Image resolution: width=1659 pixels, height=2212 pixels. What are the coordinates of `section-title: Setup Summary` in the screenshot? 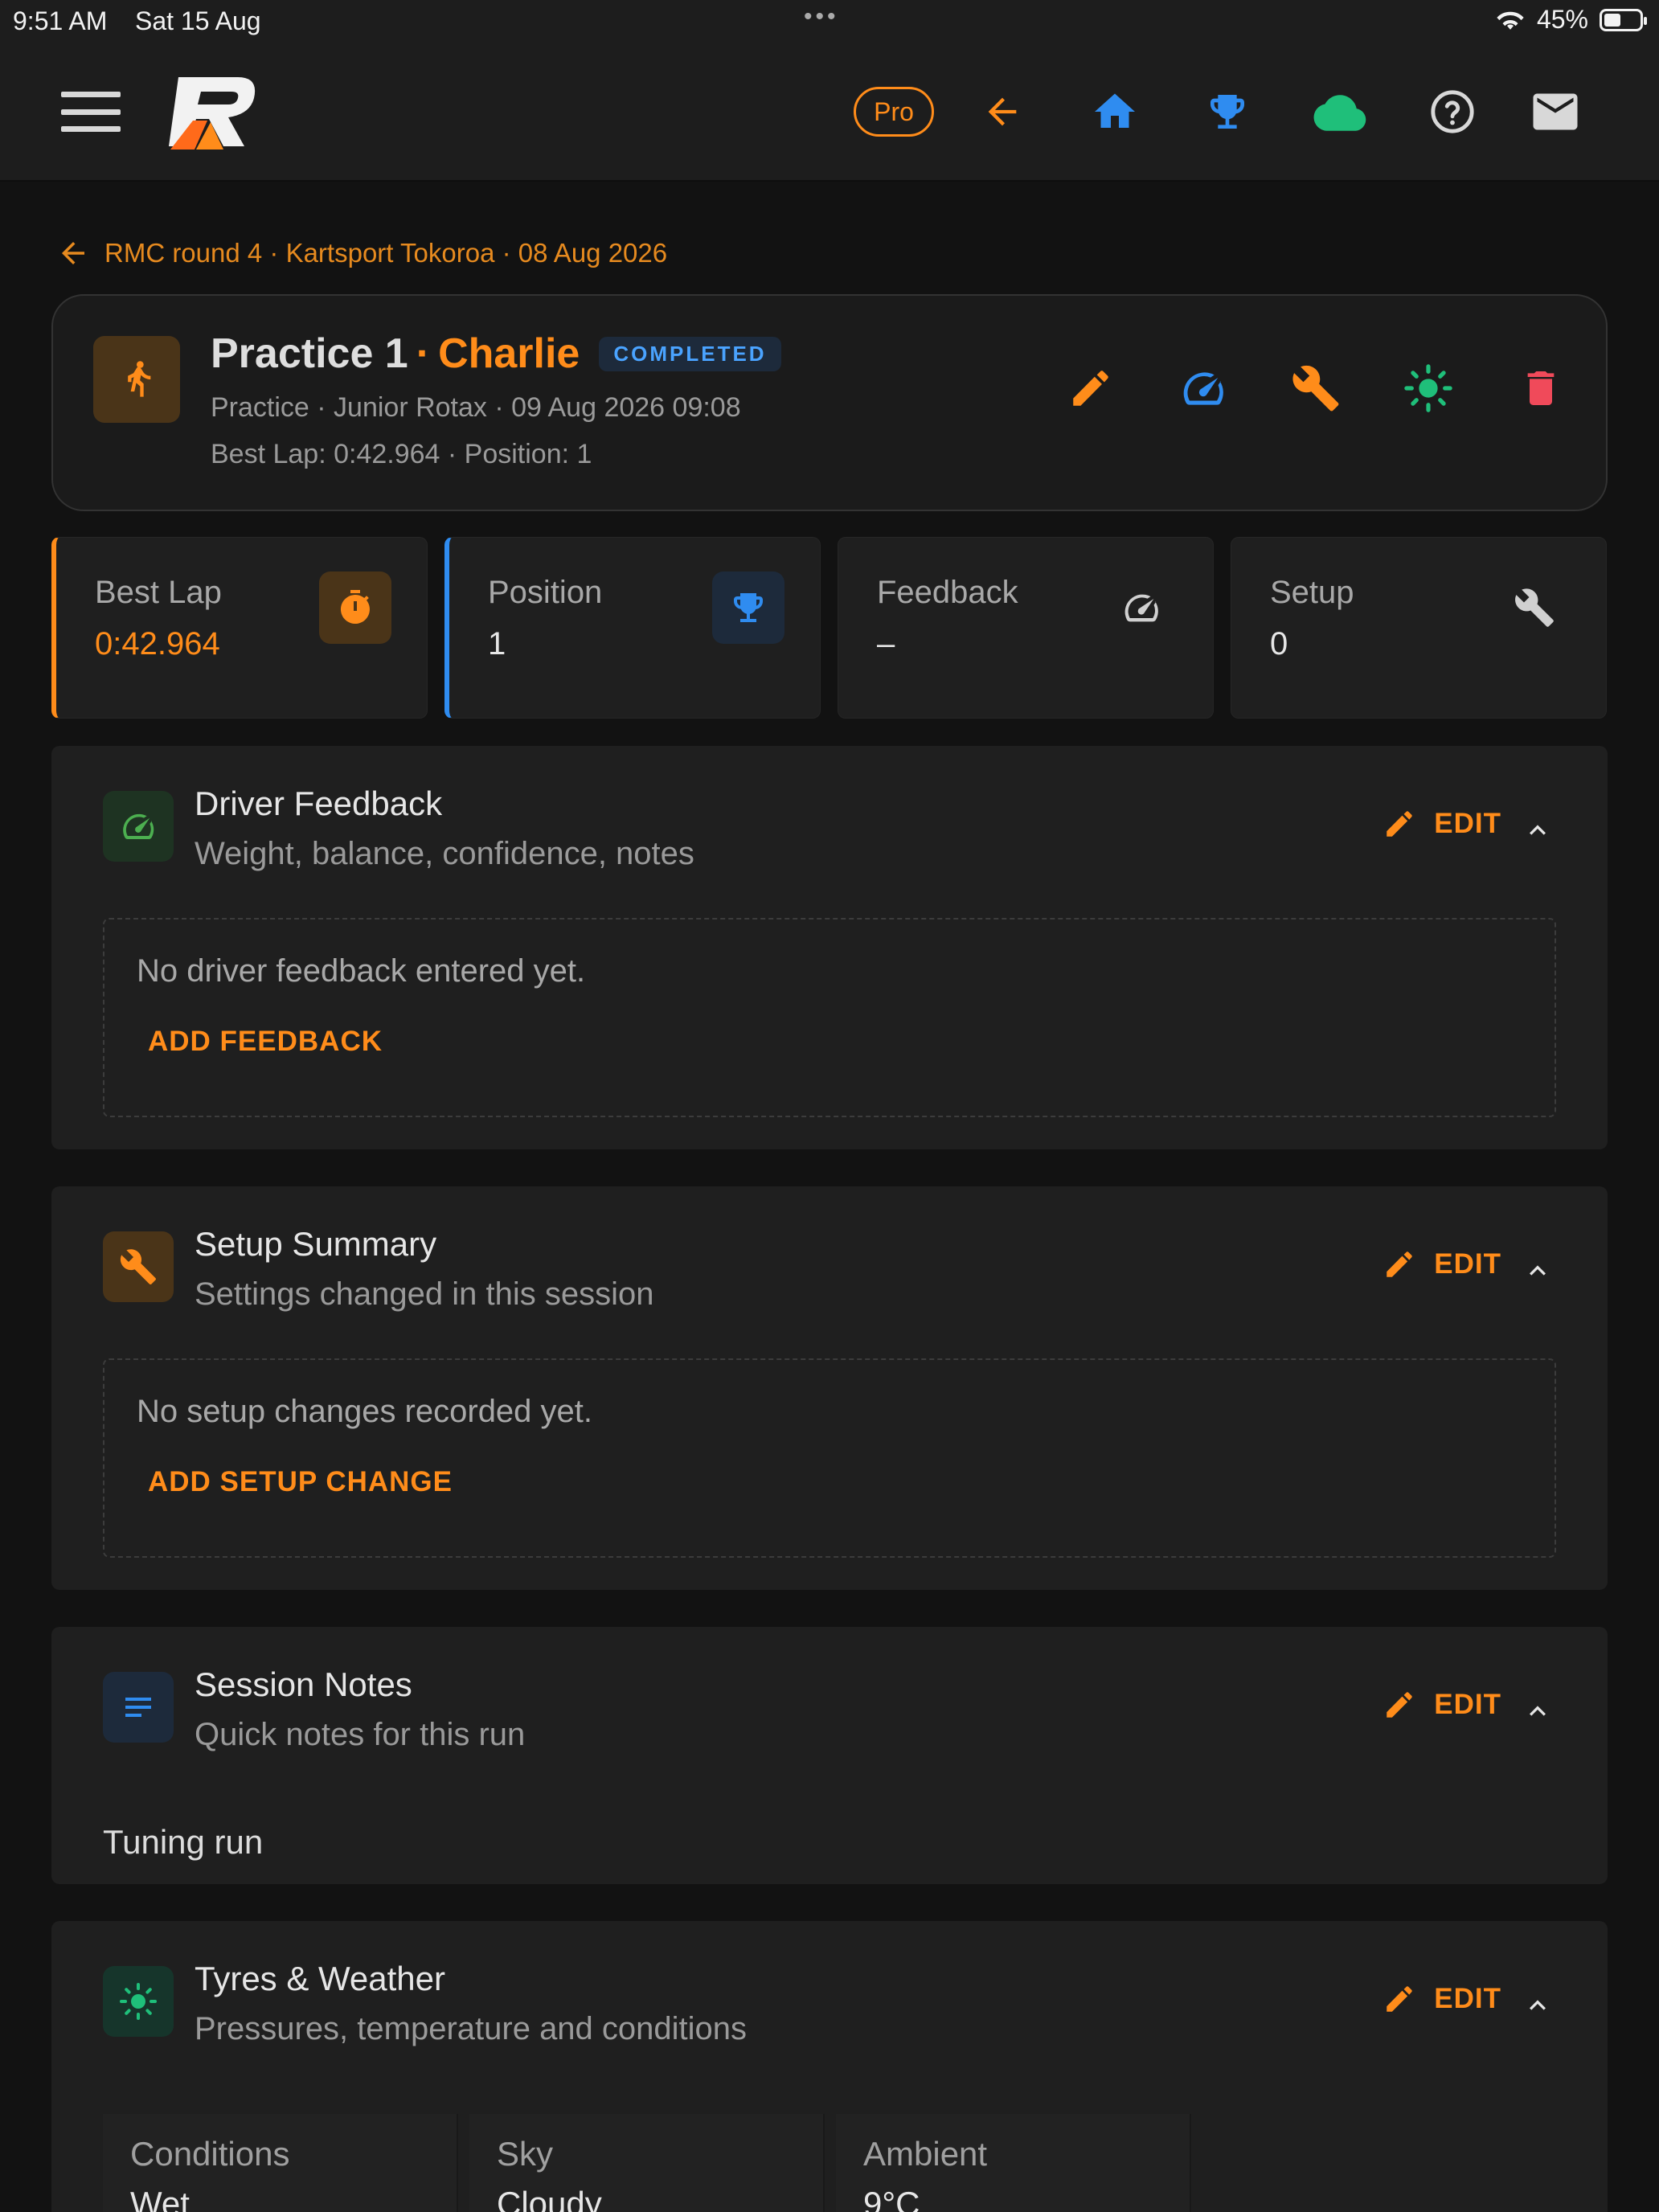 It's located at (316, 1244).